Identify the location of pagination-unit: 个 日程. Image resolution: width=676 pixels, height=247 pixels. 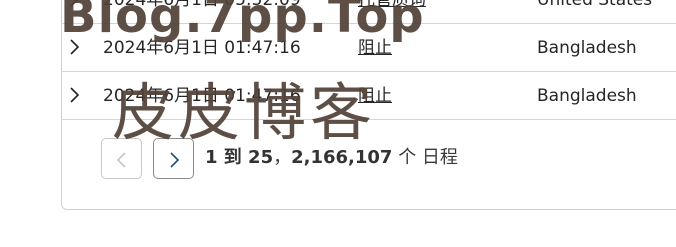
(428, 157).